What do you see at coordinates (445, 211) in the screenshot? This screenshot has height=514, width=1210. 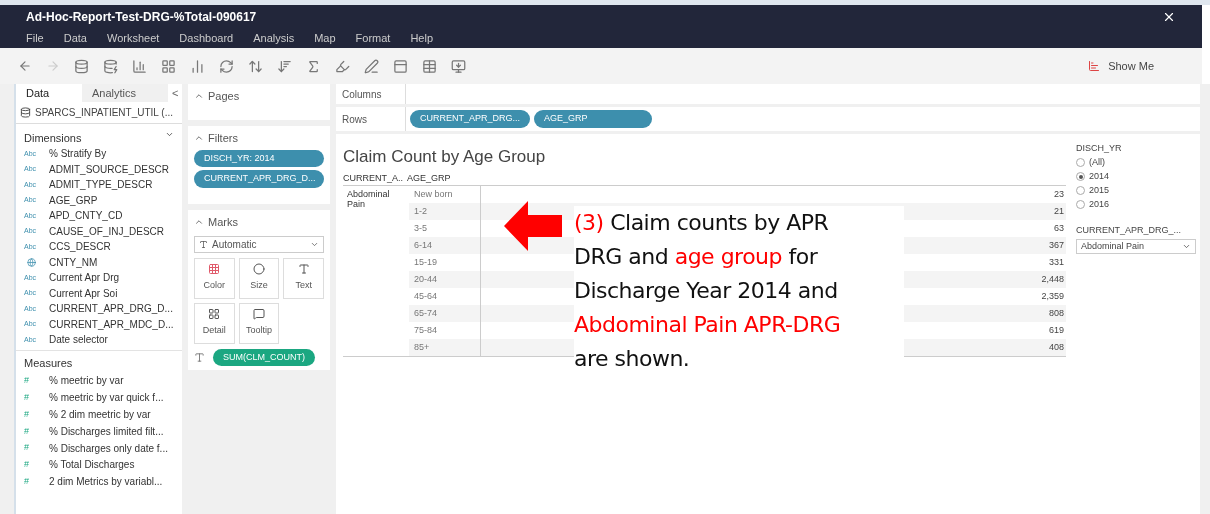 I see `age-group-cell: 1-2` at bounding box center [445, 211].